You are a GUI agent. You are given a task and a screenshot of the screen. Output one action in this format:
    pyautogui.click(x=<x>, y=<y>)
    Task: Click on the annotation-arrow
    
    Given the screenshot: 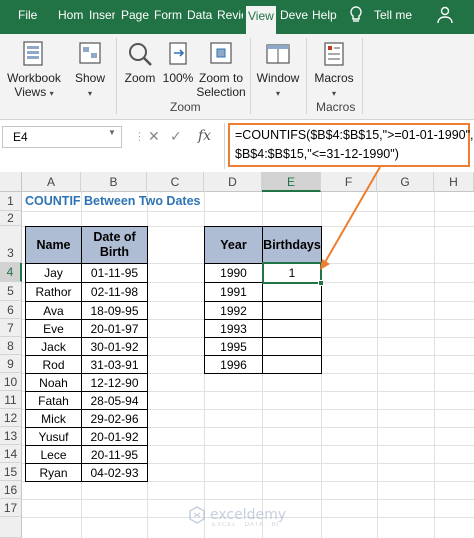 What is the action you would take?
    pyautogui.click(x=350, y=218)
    